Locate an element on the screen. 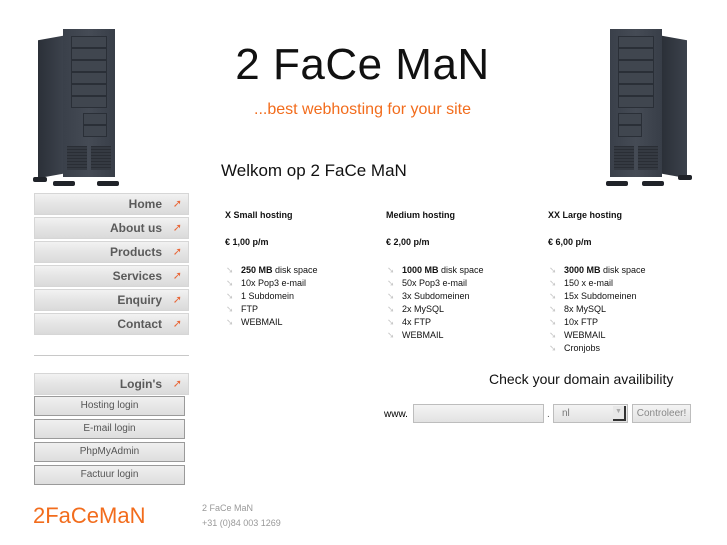 Image resolution: width=727 pixels, height=545 pixels. menu-item-label: About us is located at coordinates (136, 228).